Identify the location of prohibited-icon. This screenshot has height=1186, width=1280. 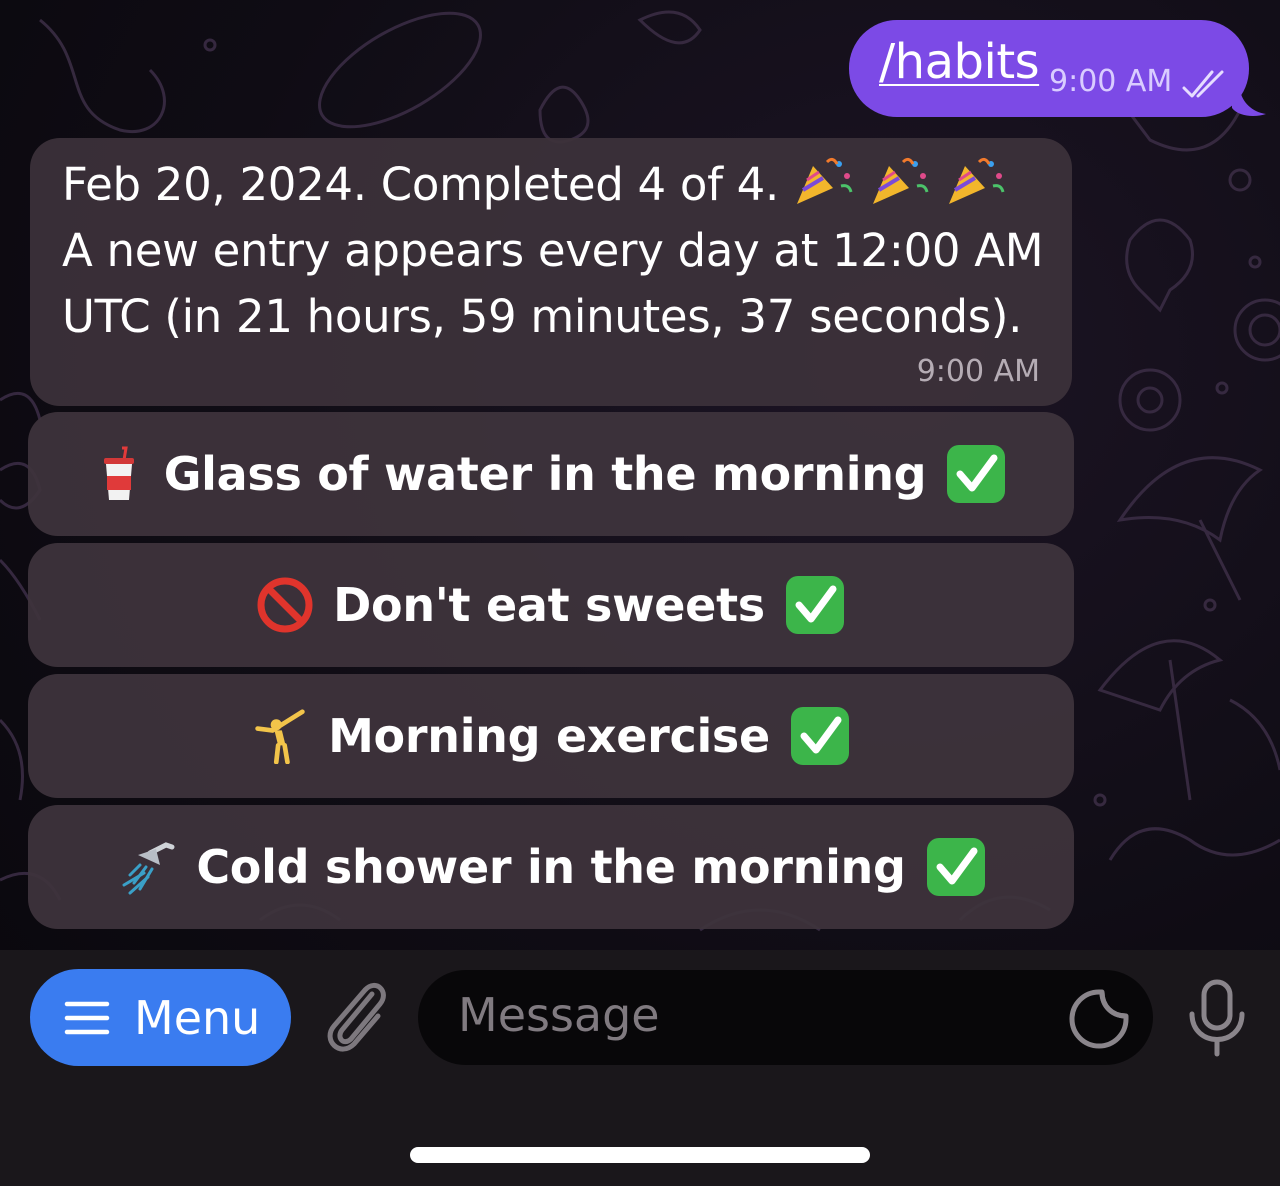
(285, 605).